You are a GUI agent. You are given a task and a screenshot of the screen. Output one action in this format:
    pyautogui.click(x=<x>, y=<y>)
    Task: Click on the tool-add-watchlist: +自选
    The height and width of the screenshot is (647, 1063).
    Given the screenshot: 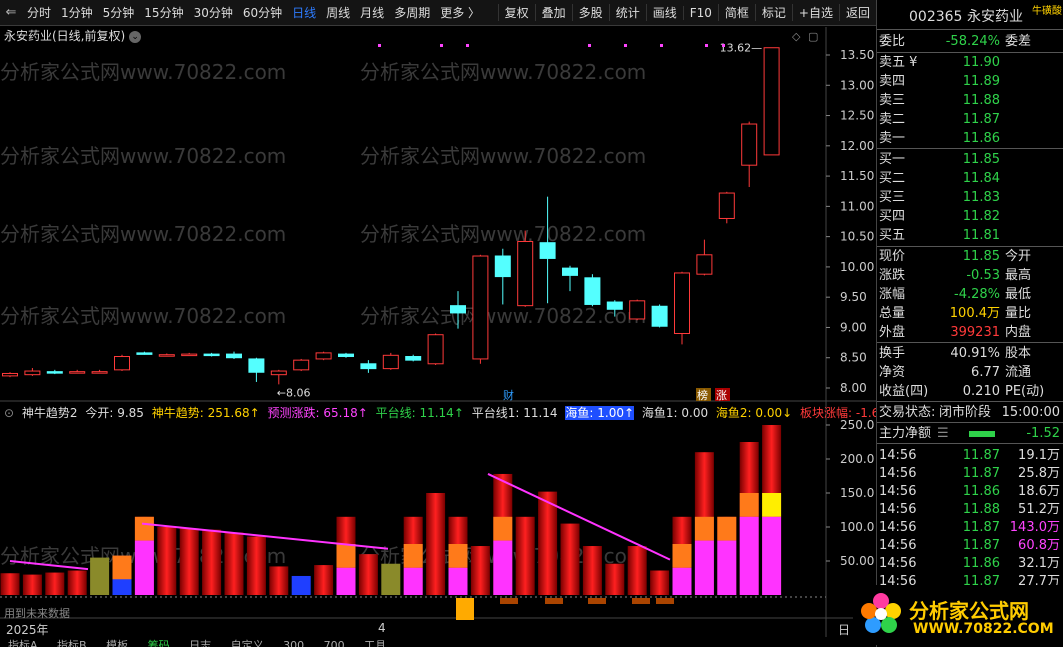 What is the action you would take?
    pyautogui.click(x=815, y=12)
    